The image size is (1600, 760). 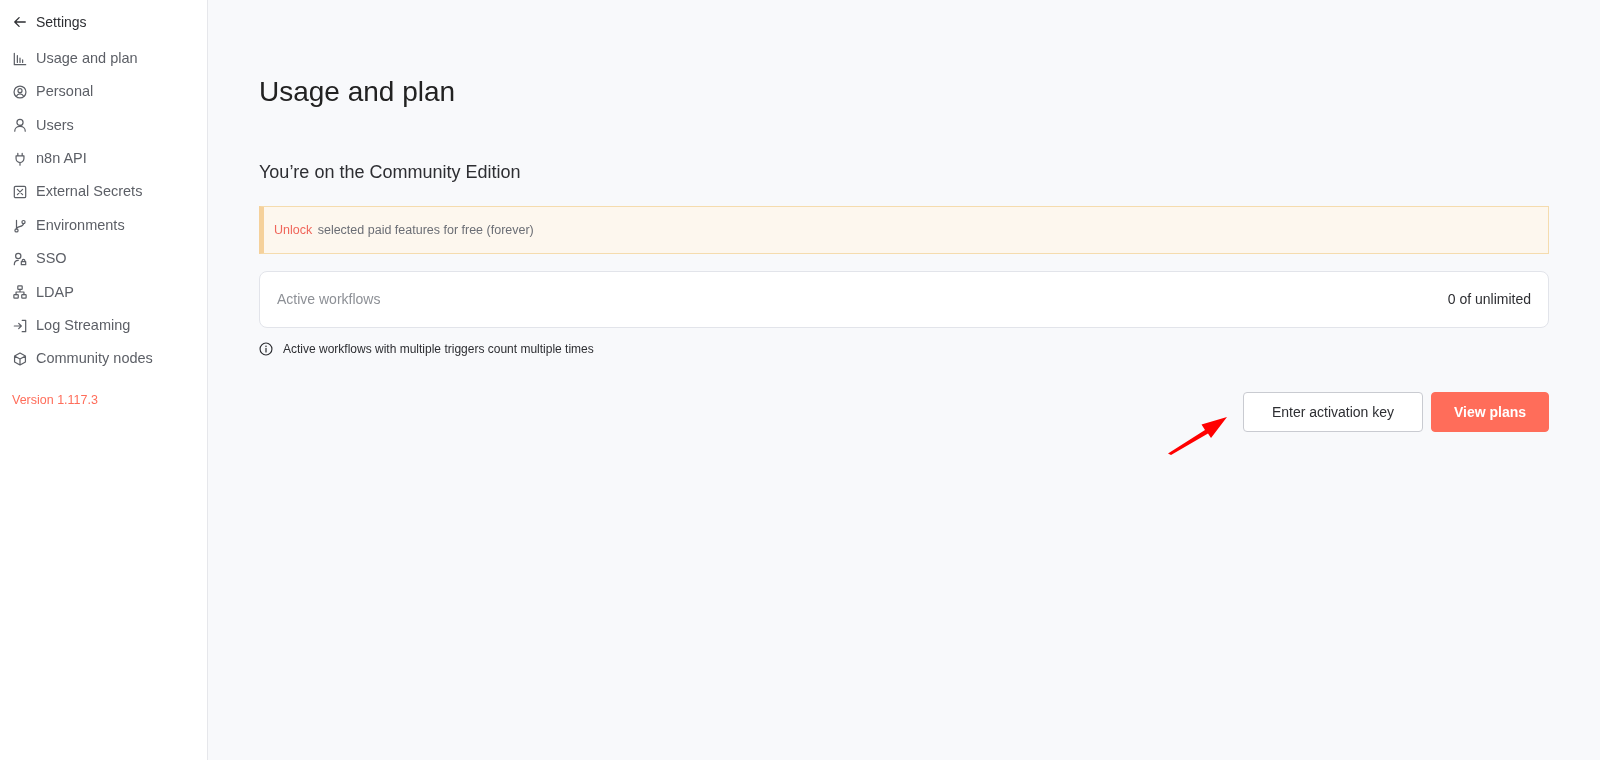 What do you see at coordinates (438, 349) in the screenshot?
I see `note-text: Active workflows with multiple triggers count multiple times` at bounding box center [438, 349].